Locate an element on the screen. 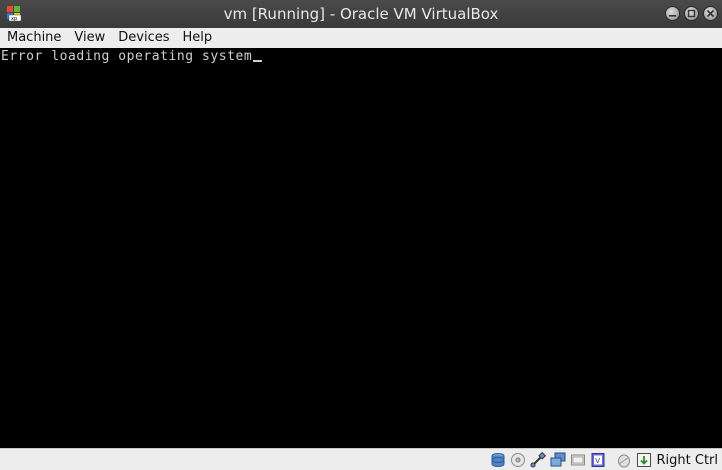 This screenshot has height=470, width=722. shared-folders-icon is located at coordinates (578, 460).